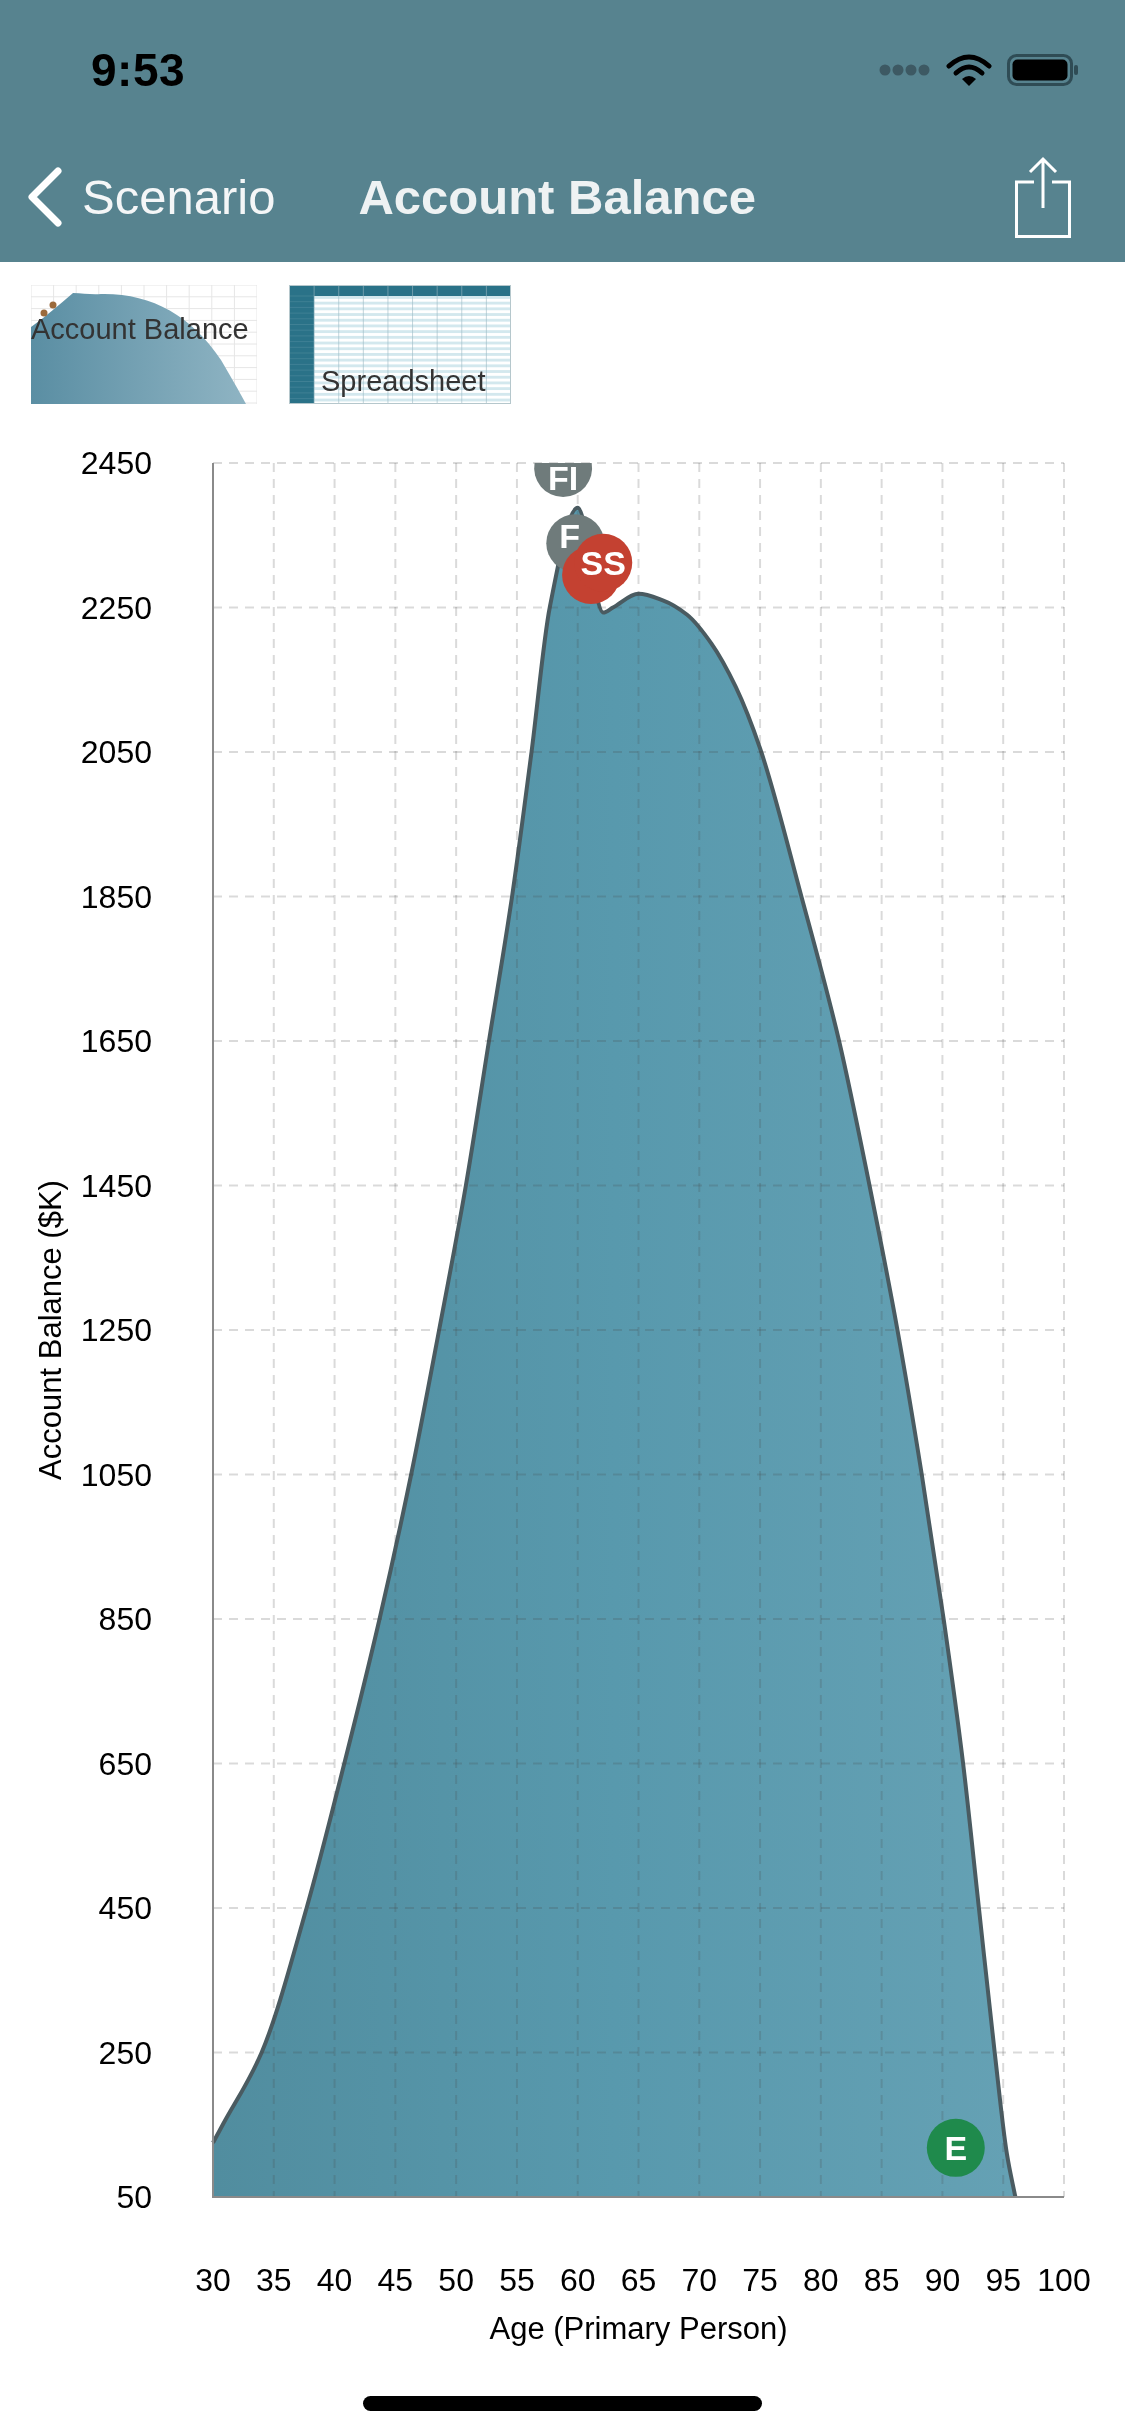 This screenshot has height=2436, width=1125. I want to click on back-chevron-icon, so click(45, 197).